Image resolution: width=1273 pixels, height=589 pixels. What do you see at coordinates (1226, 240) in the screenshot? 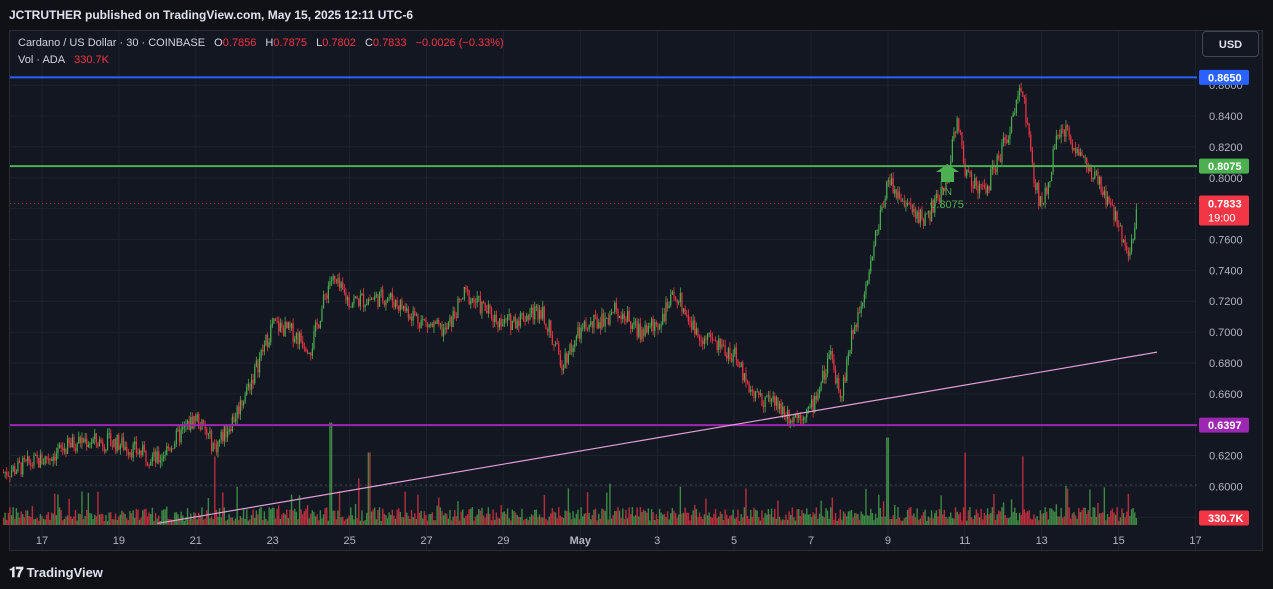
I see `price-tick-label: 0.7600` at bounding box center [1226, 240].